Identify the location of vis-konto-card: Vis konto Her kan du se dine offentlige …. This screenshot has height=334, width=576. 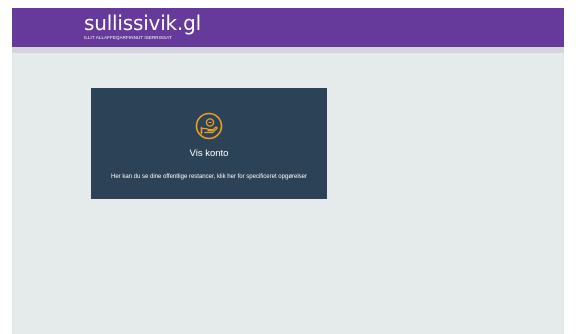
(209, 143).